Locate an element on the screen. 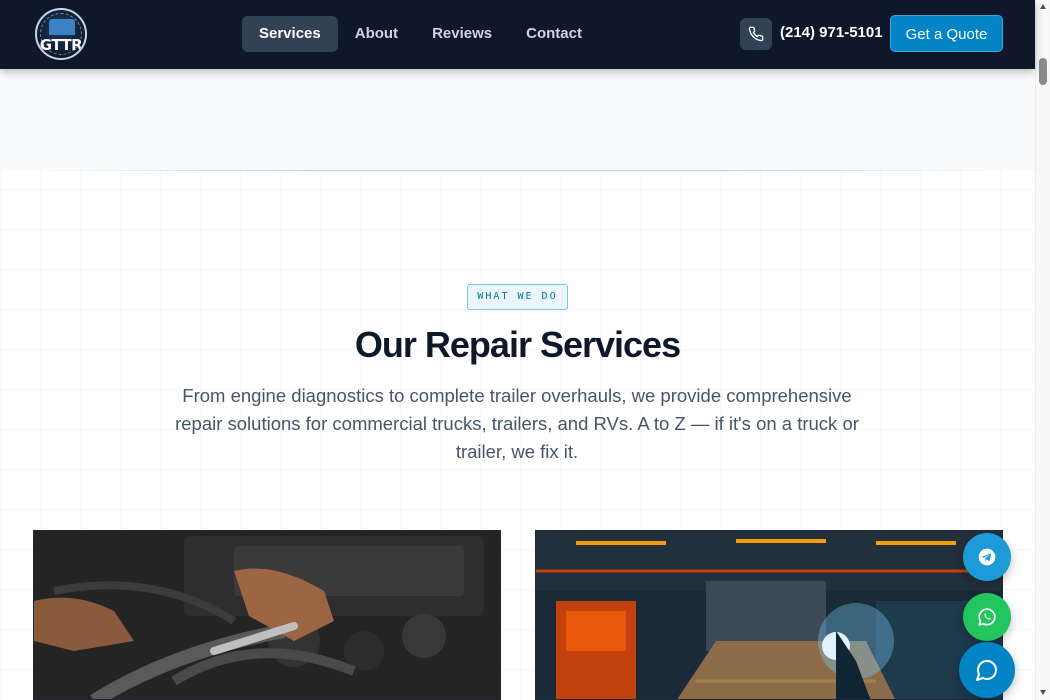 Image resolution: width=1050 pixels, height=700 pixels. engine-repair-photo is located at coordinates (267, 615).